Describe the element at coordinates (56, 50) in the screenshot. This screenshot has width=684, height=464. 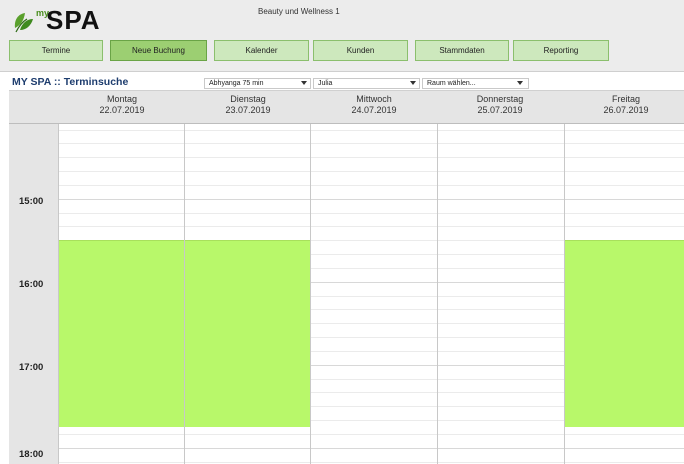
I see `nav-termine-button: Termine` at that location.